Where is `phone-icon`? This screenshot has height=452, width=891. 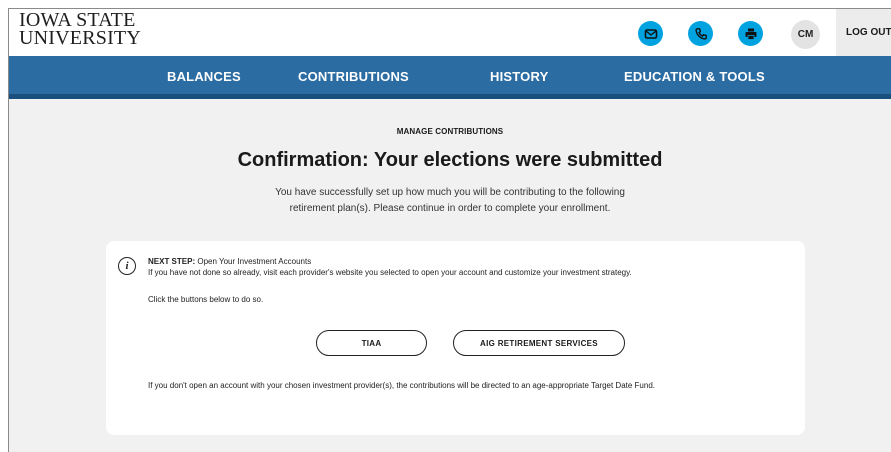 phone-icon is located at coordinates (700, 33).